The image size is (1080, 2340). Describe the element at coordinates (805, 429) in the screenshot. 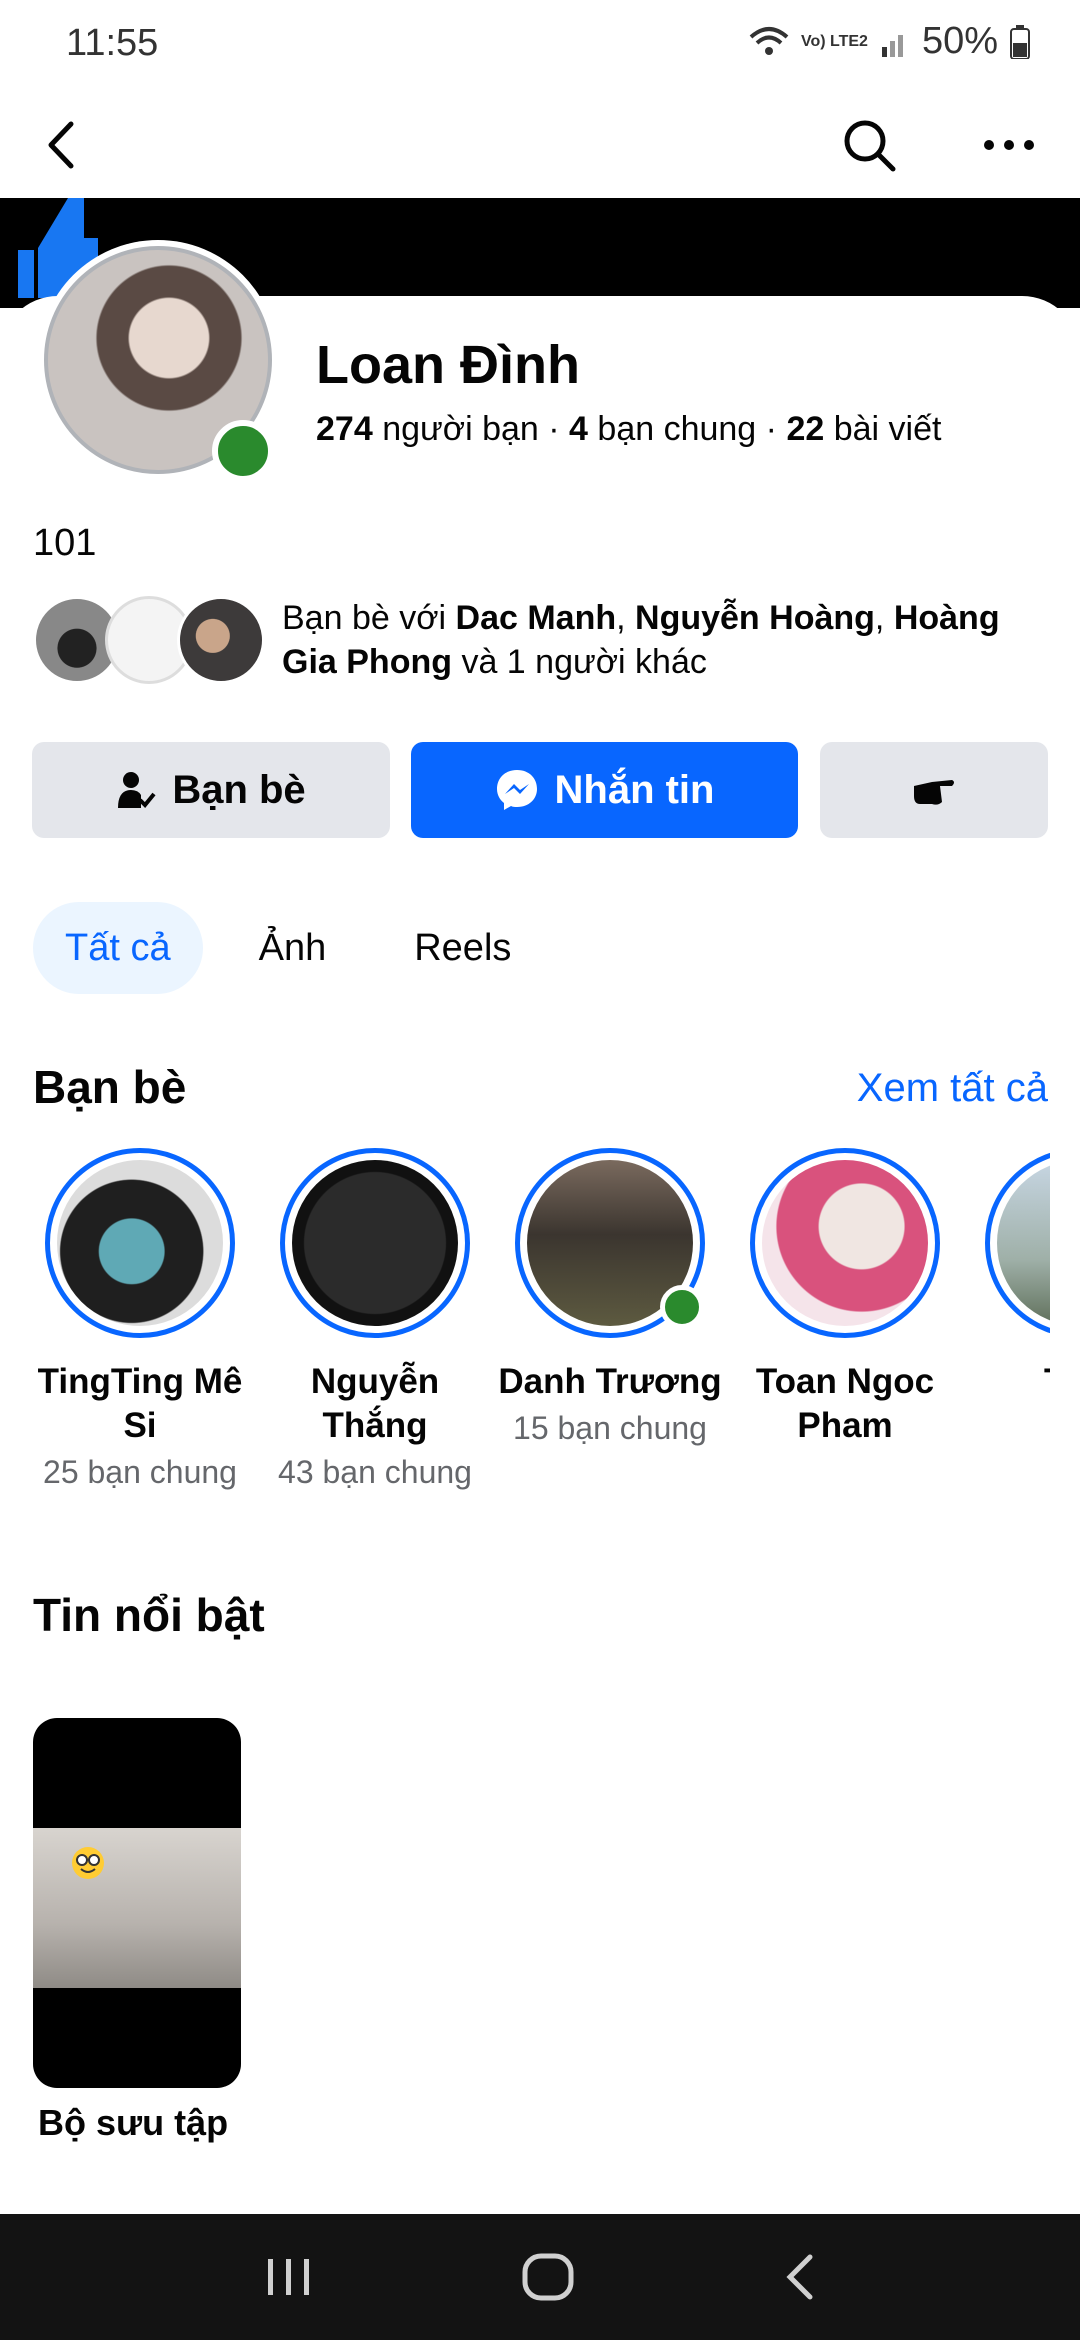

I see `posts-count: 22` at that location.